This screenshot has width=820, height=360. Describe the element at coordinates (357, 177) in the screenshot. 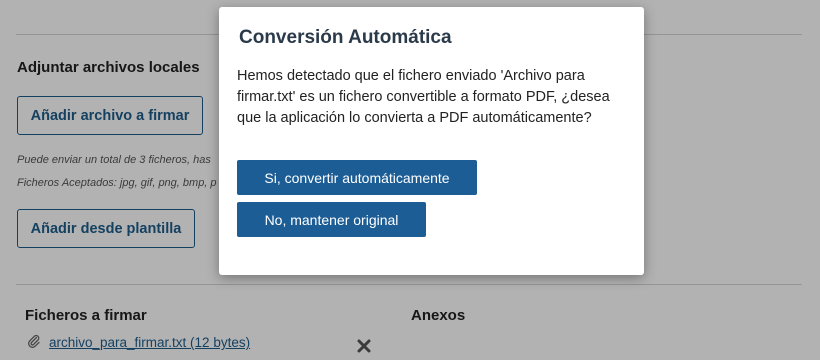

I see `convert-automatically-button: Si, convertir automáticamente` at that location.